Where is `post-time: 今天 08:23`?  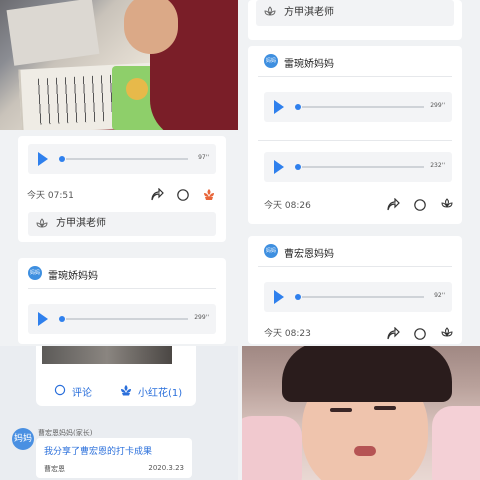
post-time: 今天 08:23 is located at coordinates (287, 334).